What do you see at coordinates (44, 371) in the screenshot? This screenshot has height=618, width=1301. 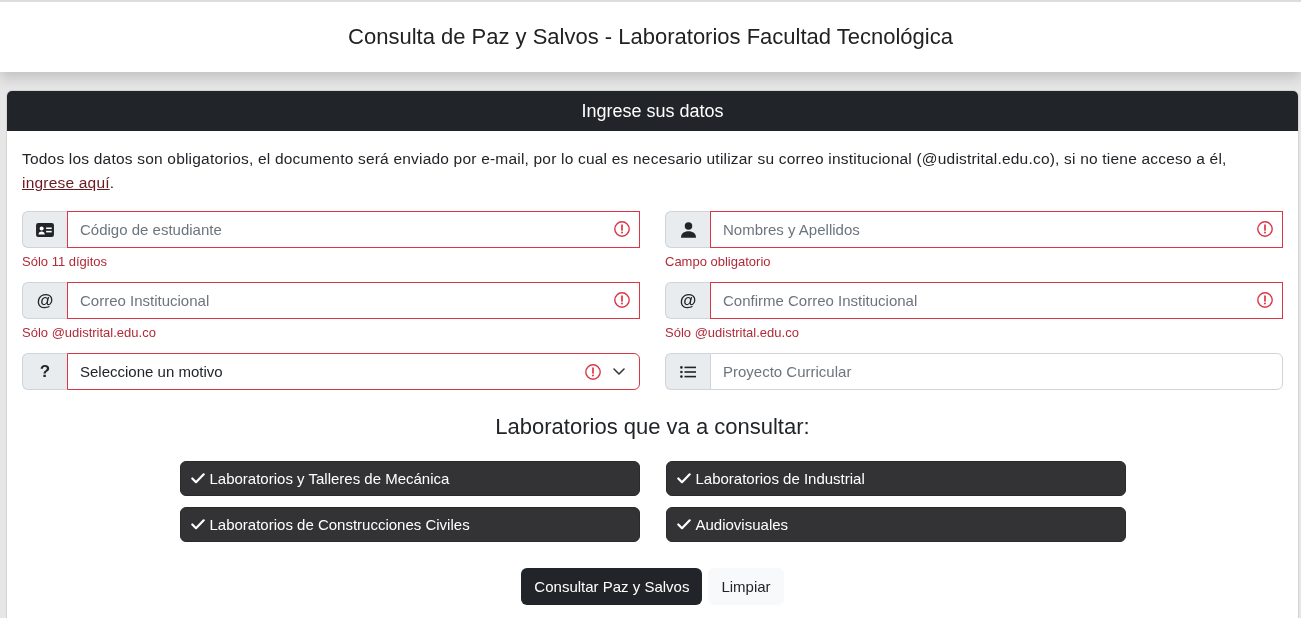 I see `input-addon: ?` at bounding box center [44, 371].